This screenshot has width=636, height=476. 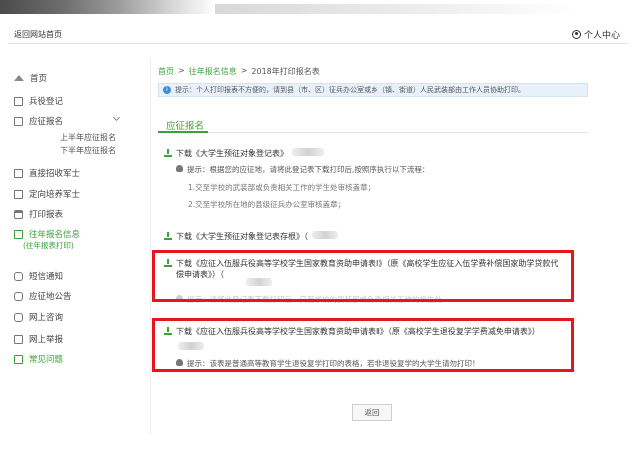 What do you see at coordinates (18, 121) in the screenshot?
I see `form-icon` at bounding box center [18, 121].